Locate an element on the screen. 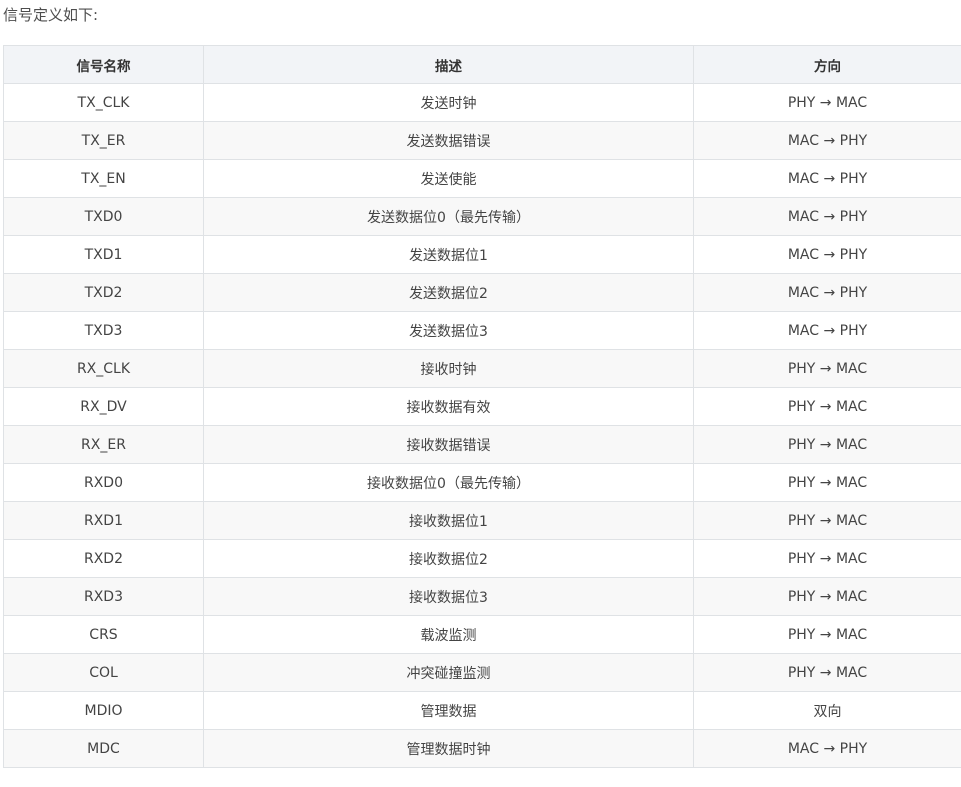 This screenshot has width=961, height=787. description-cell: 接收数据位0（最先传输） is located at coordinates (448, 482).